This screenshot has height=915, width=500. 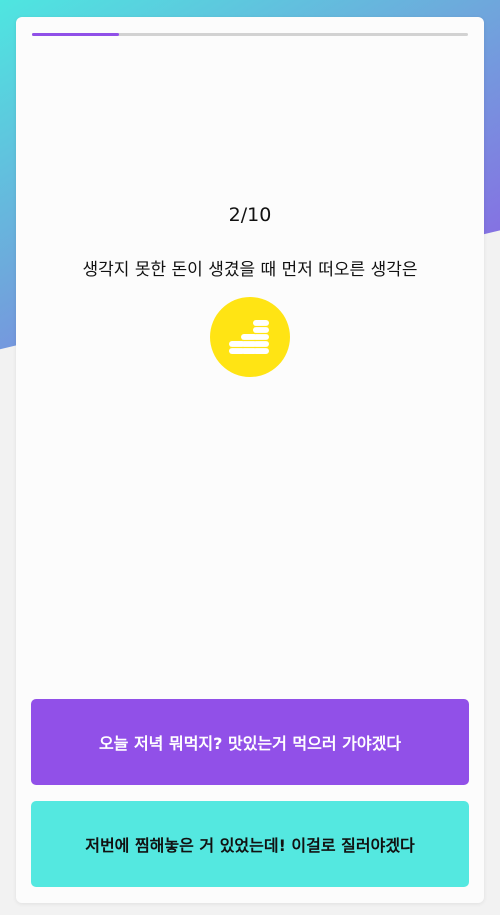 I want to click on answer-option-2: 저번에 찜해놓은 거 있었는데! 이걸로 질러야겠다, so click(x=250, y=844).